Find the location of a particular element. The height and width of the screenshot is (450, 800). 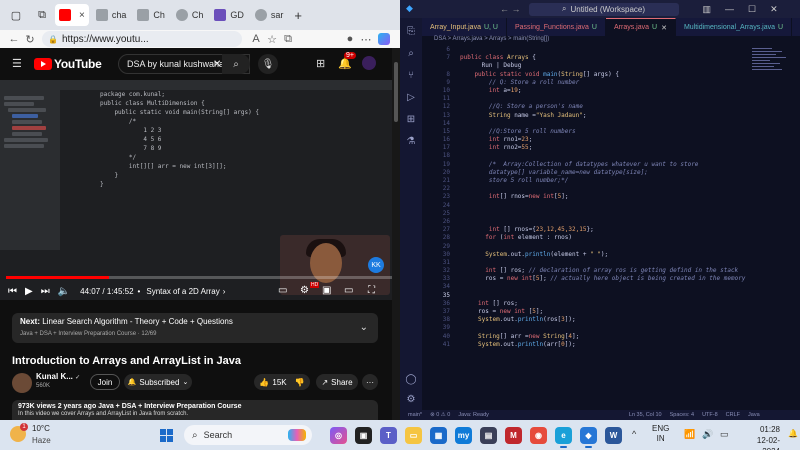

tab-youtube: × is located at coordinates (72, 15).